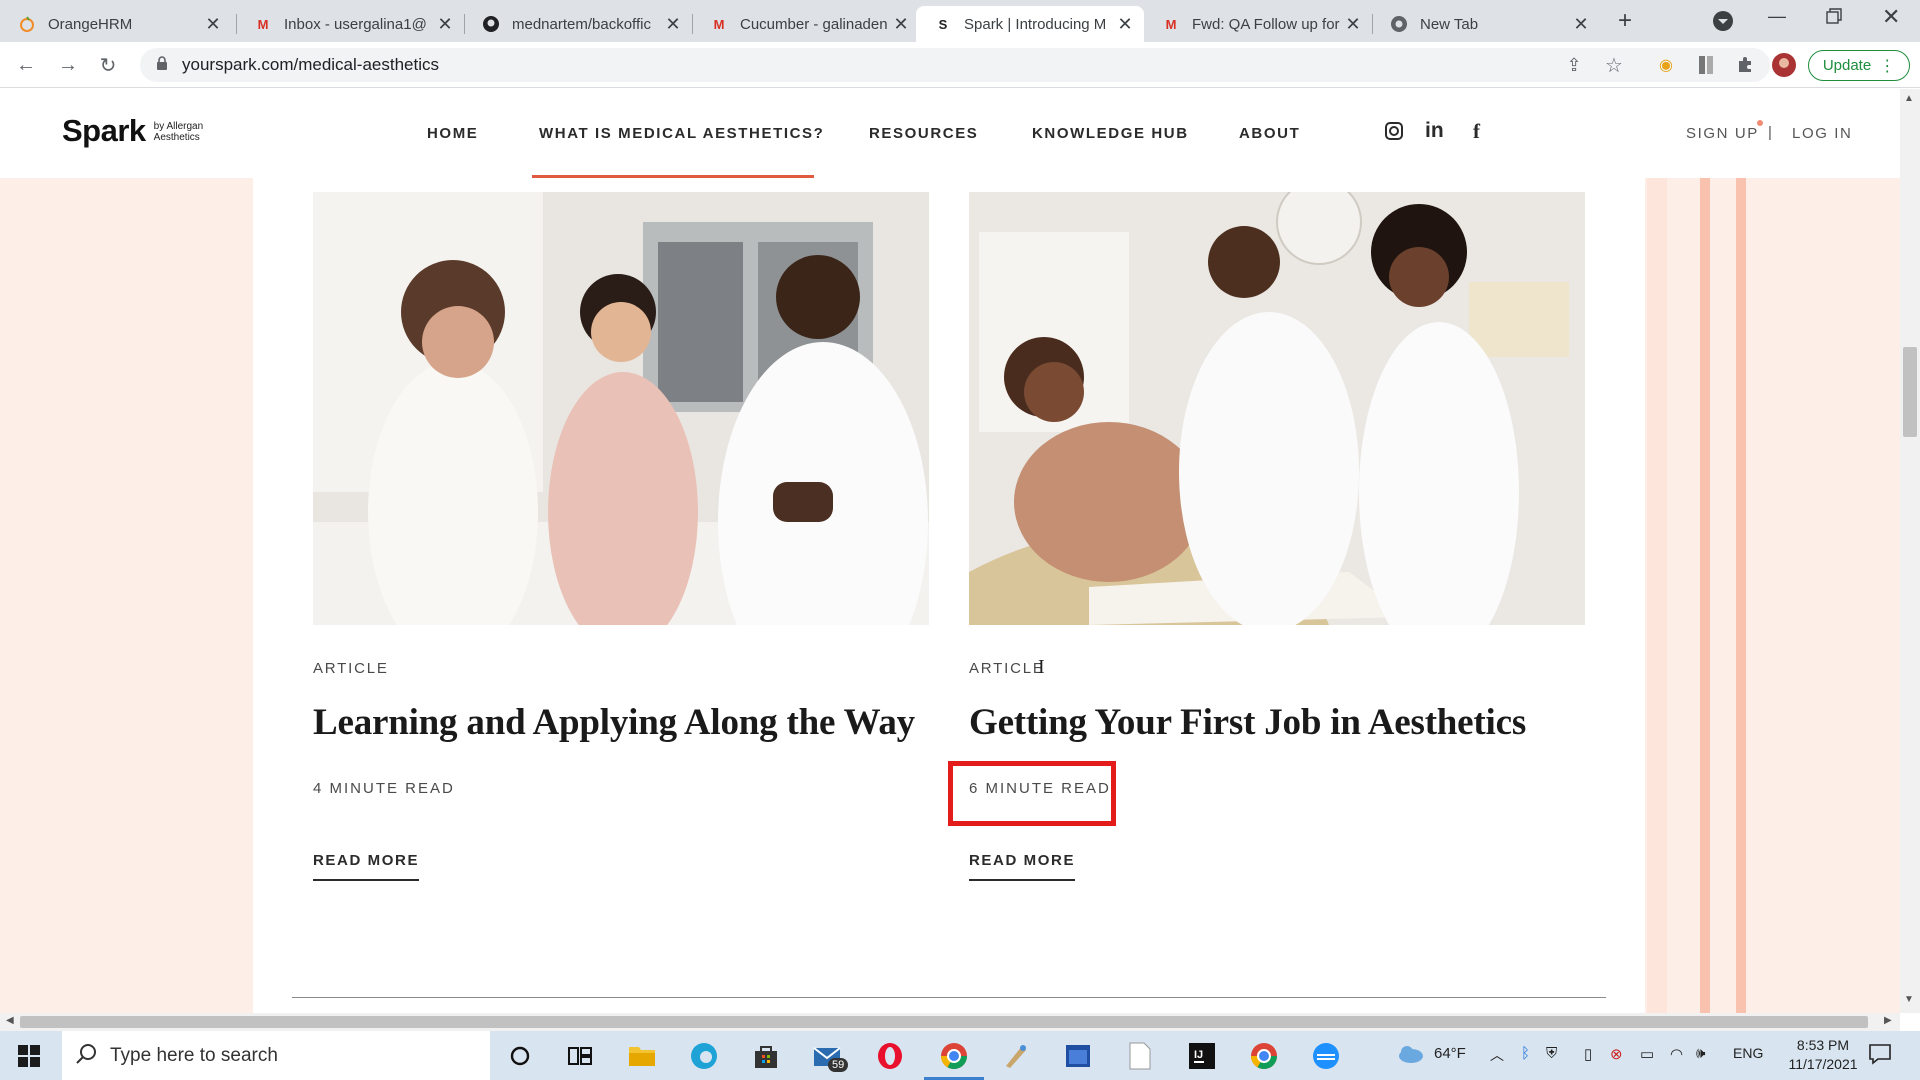  Describe the element at coordinates (1616, 1054) in the screenshot. I see `network-error-icon: ⊗` at that location.